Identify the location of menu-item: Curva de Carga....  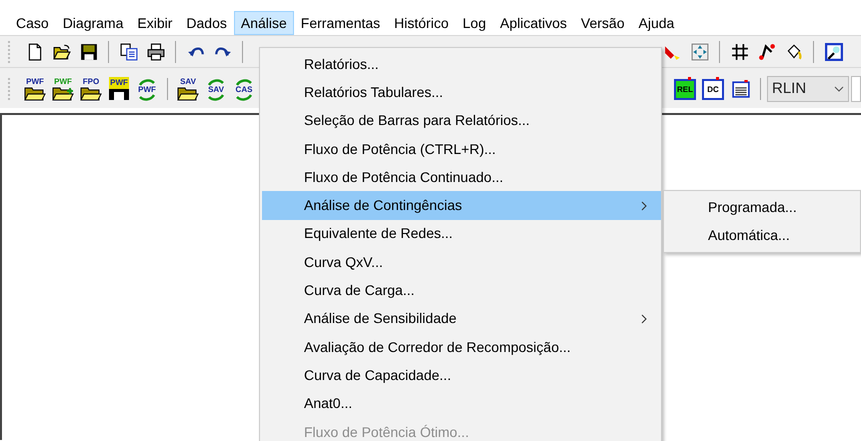
(461, 290).